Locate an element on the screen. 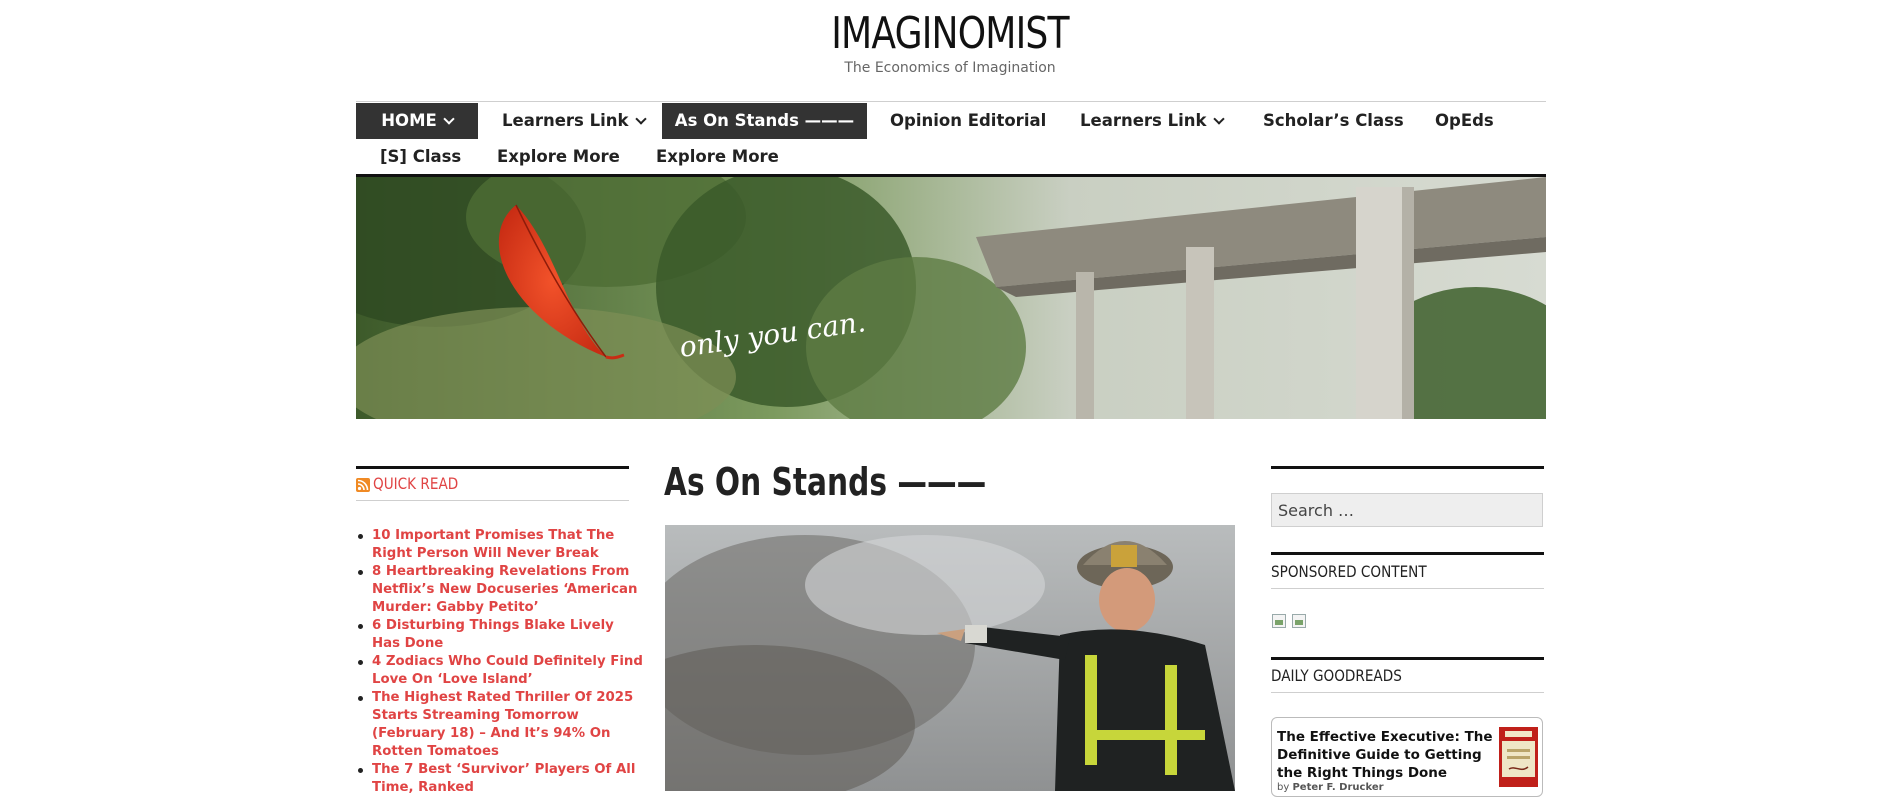 The image size is (1896, 797). nav-item-label: As On Stands ——— is located at coordinates (764, 120).